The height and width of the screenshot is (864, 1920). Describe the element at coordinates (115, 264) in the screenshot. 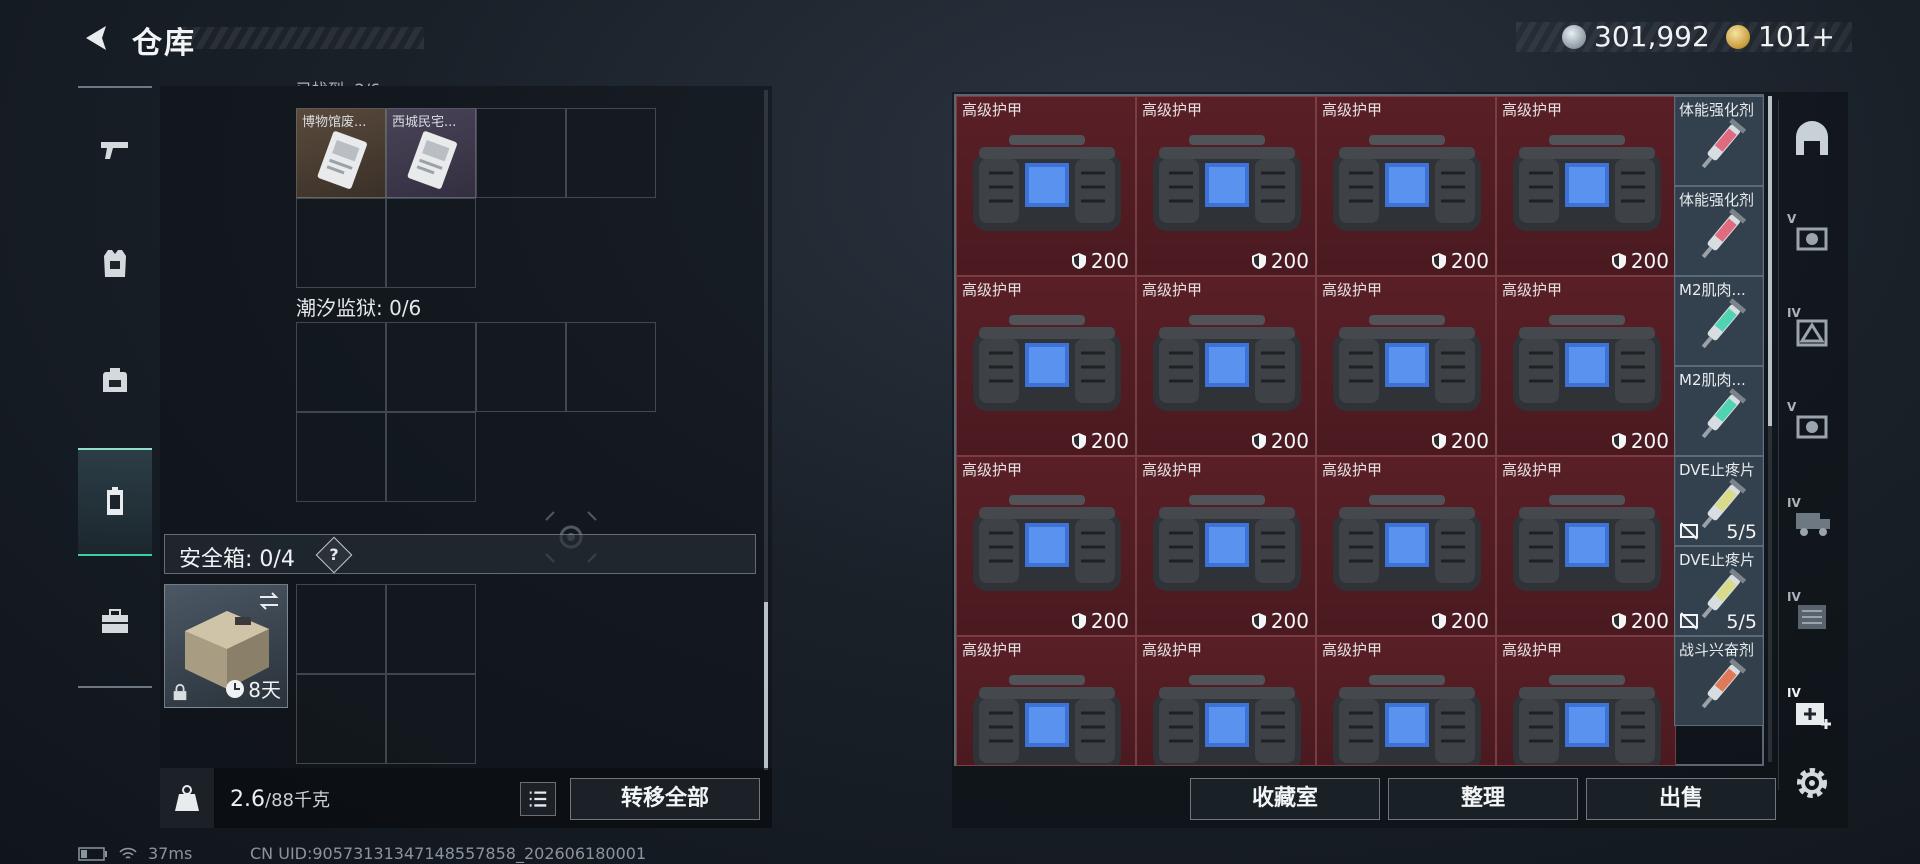

I see `nav-armor` at that location.